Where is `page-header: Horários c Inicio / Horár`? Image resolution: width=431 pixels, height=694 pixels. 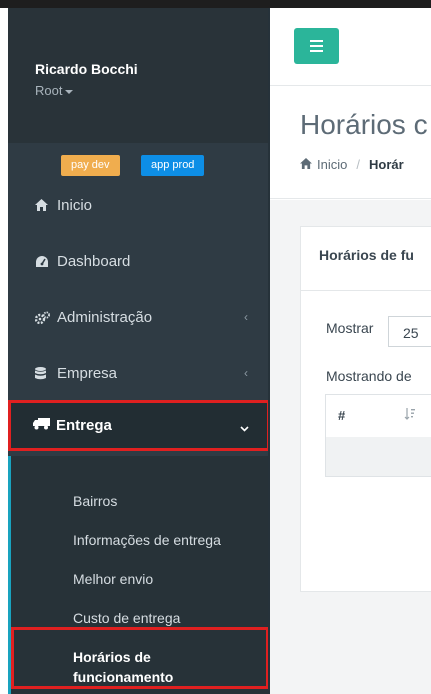 page-header: Horários c Inicio / Horár is located at coordinates (350, 143).